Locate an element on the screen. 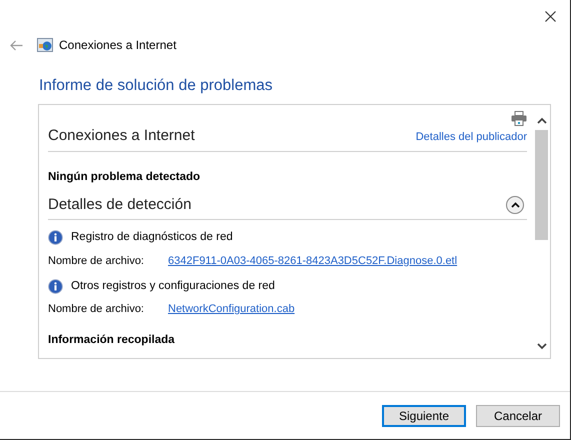 This screenshot has height=440, width=571. chevron-up-icon is located at coordinates (515, 205).